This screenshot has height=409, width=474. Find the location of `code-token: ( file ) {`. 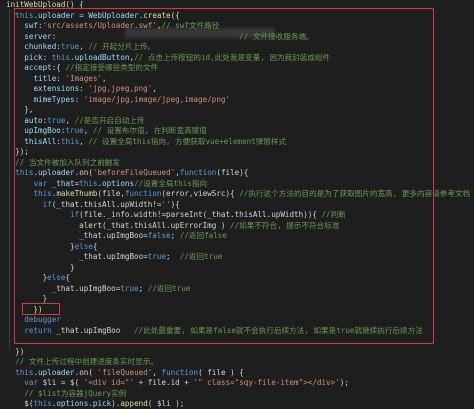

code-token: ( file ) { is located at coordinates (221, 372).